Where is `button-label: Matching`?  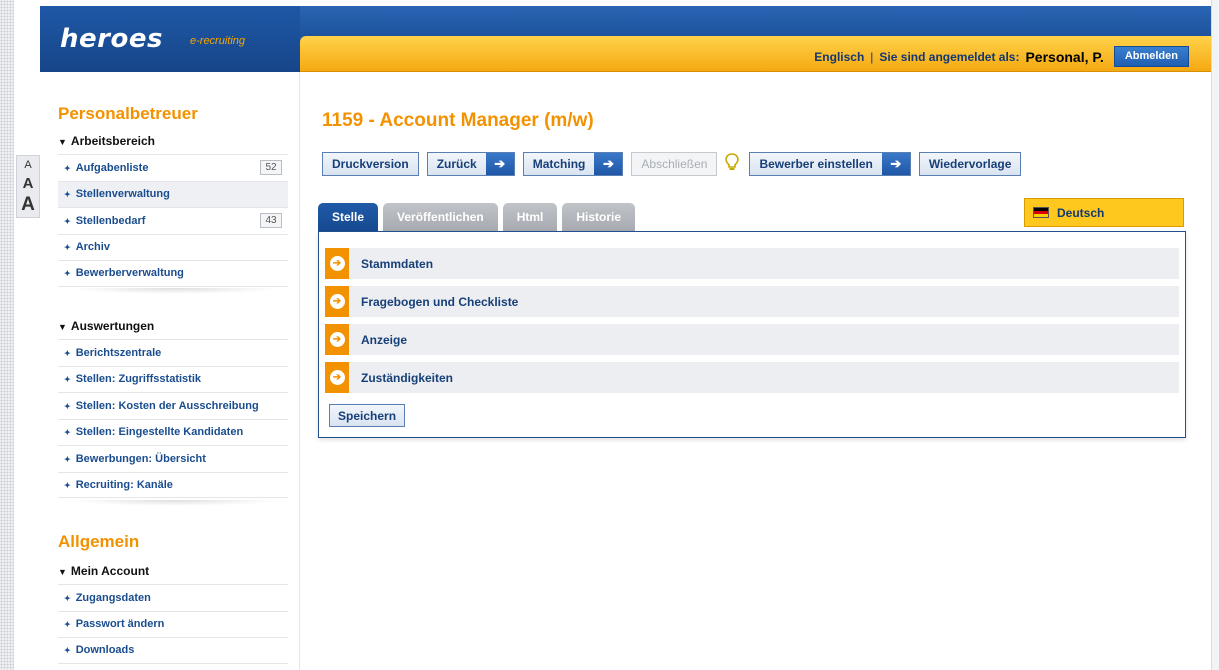
button-label: Matching is located at coordinates (559, 164).